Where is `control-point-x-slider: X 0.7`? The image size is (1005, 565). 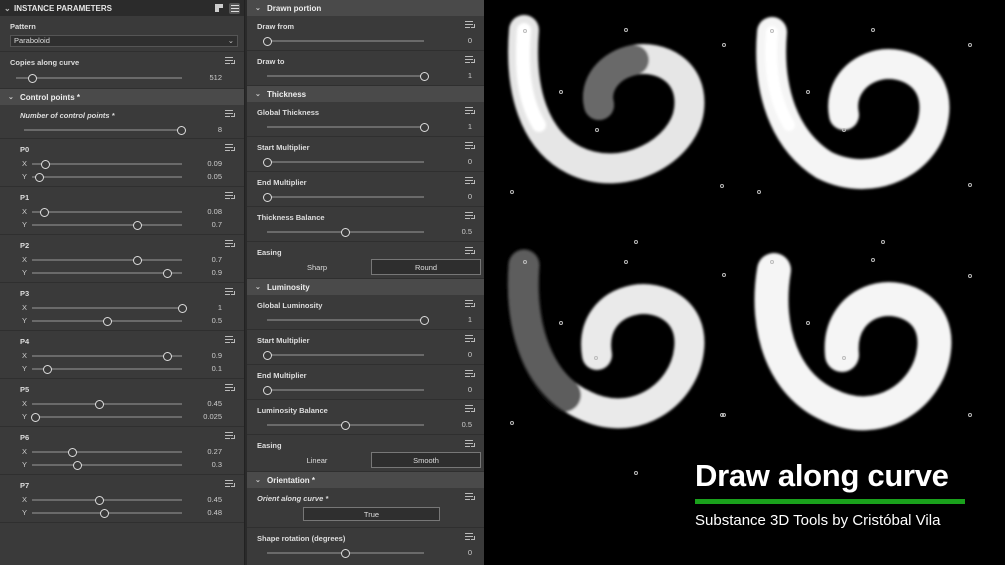 control-point-x-slider: X 0.7 is located at coordinates (123, 260).